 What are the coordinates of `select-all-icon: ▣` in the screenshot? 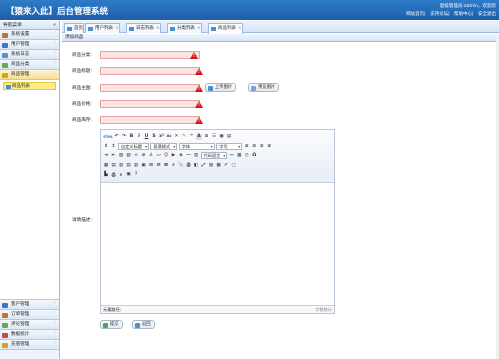 It's located at (222, 137).